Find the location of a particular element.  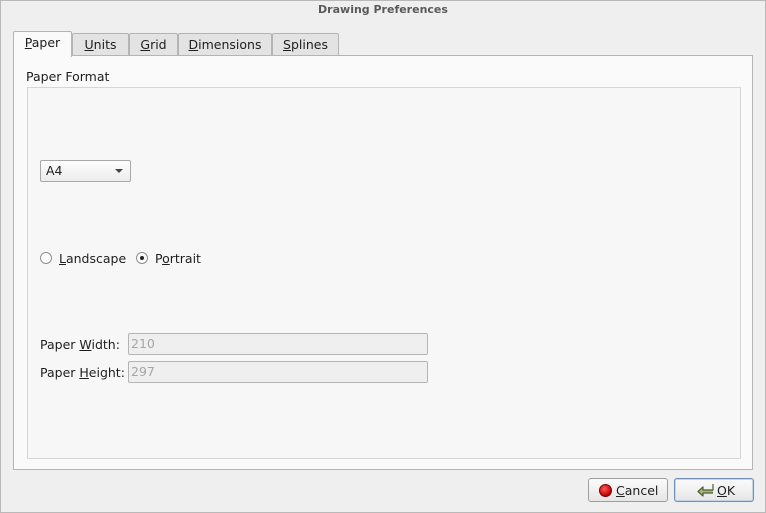

paper-format-select: A4 is located at coordinates (85, 171).